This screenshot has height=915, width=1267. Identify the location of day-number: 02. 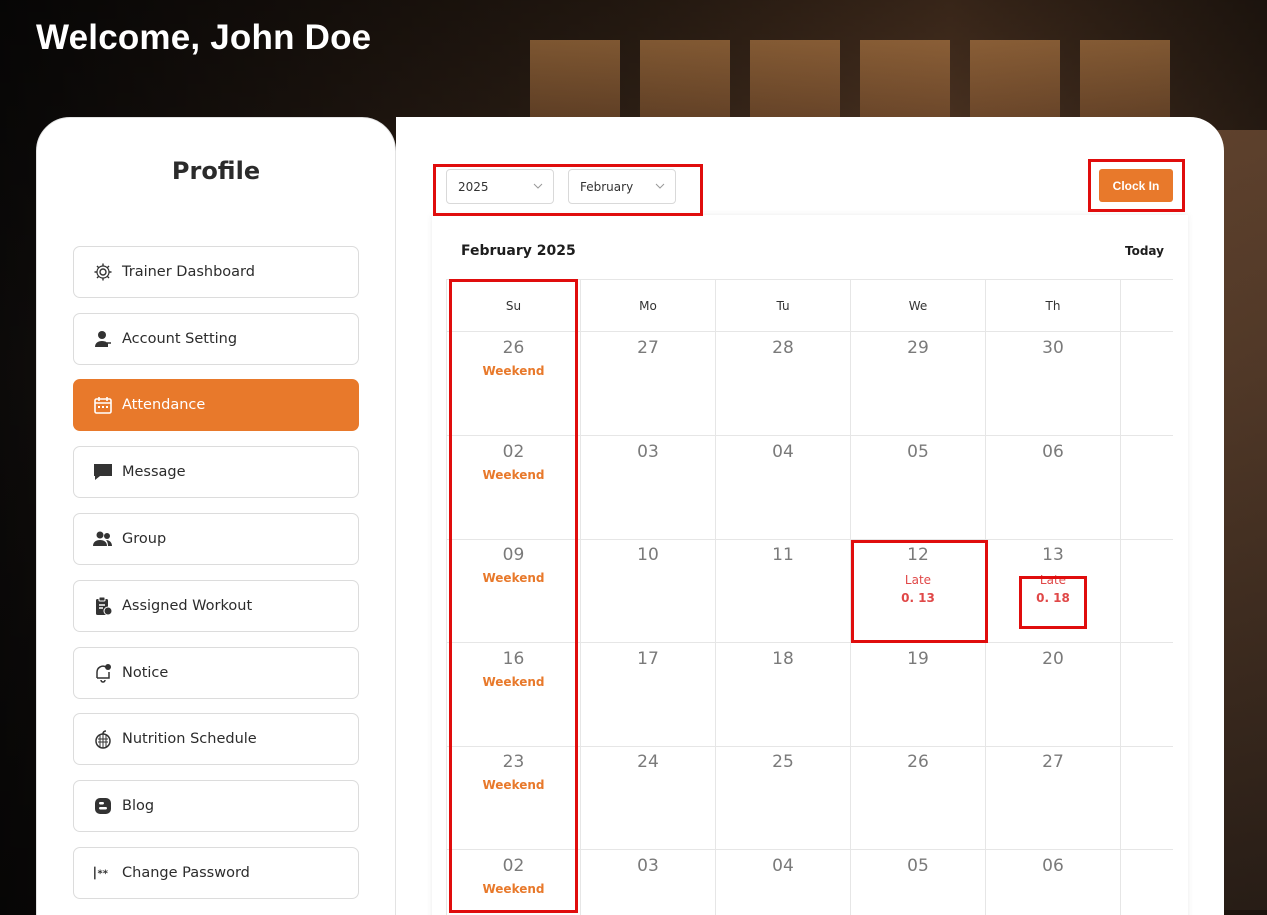
(513, 451).